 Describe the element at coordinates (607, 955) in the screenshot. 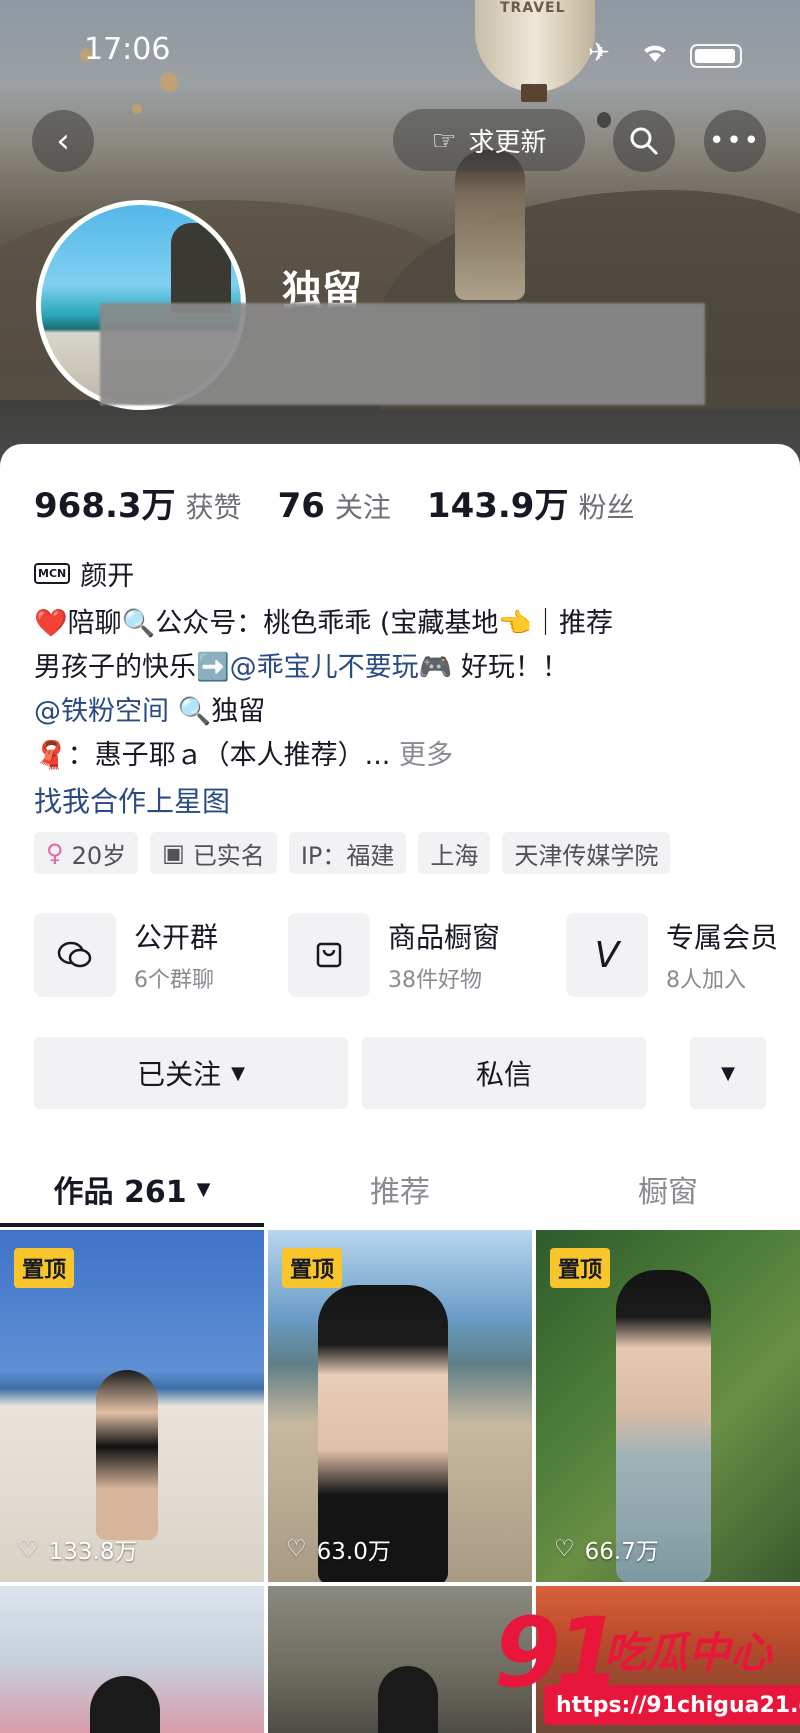

I see `v-member-icon: V` at that location.